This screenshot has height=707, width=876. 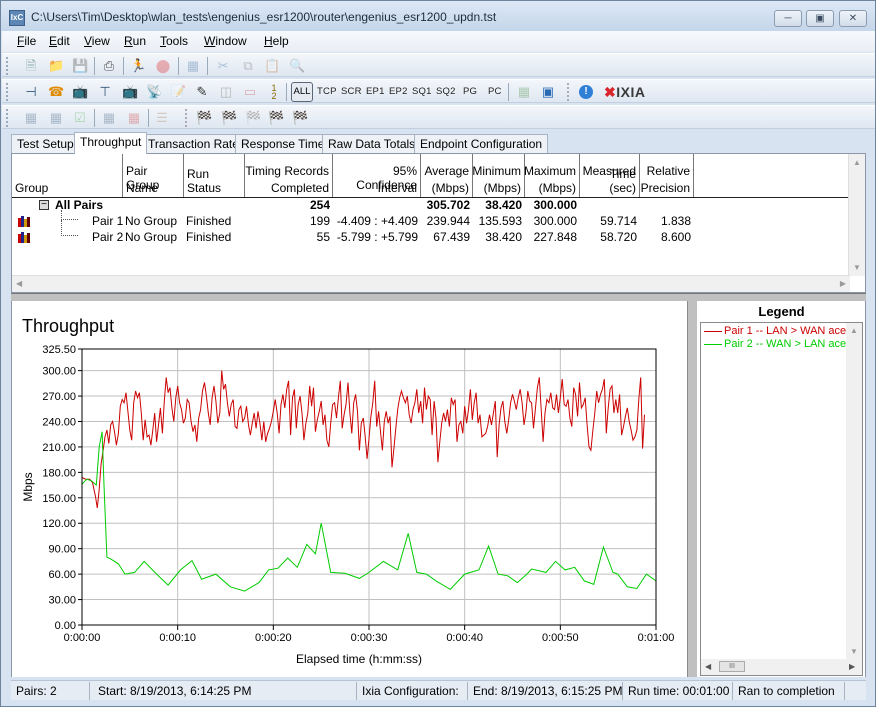 I want to click on filter-pg-button: PG, so click(x=470, y=91).